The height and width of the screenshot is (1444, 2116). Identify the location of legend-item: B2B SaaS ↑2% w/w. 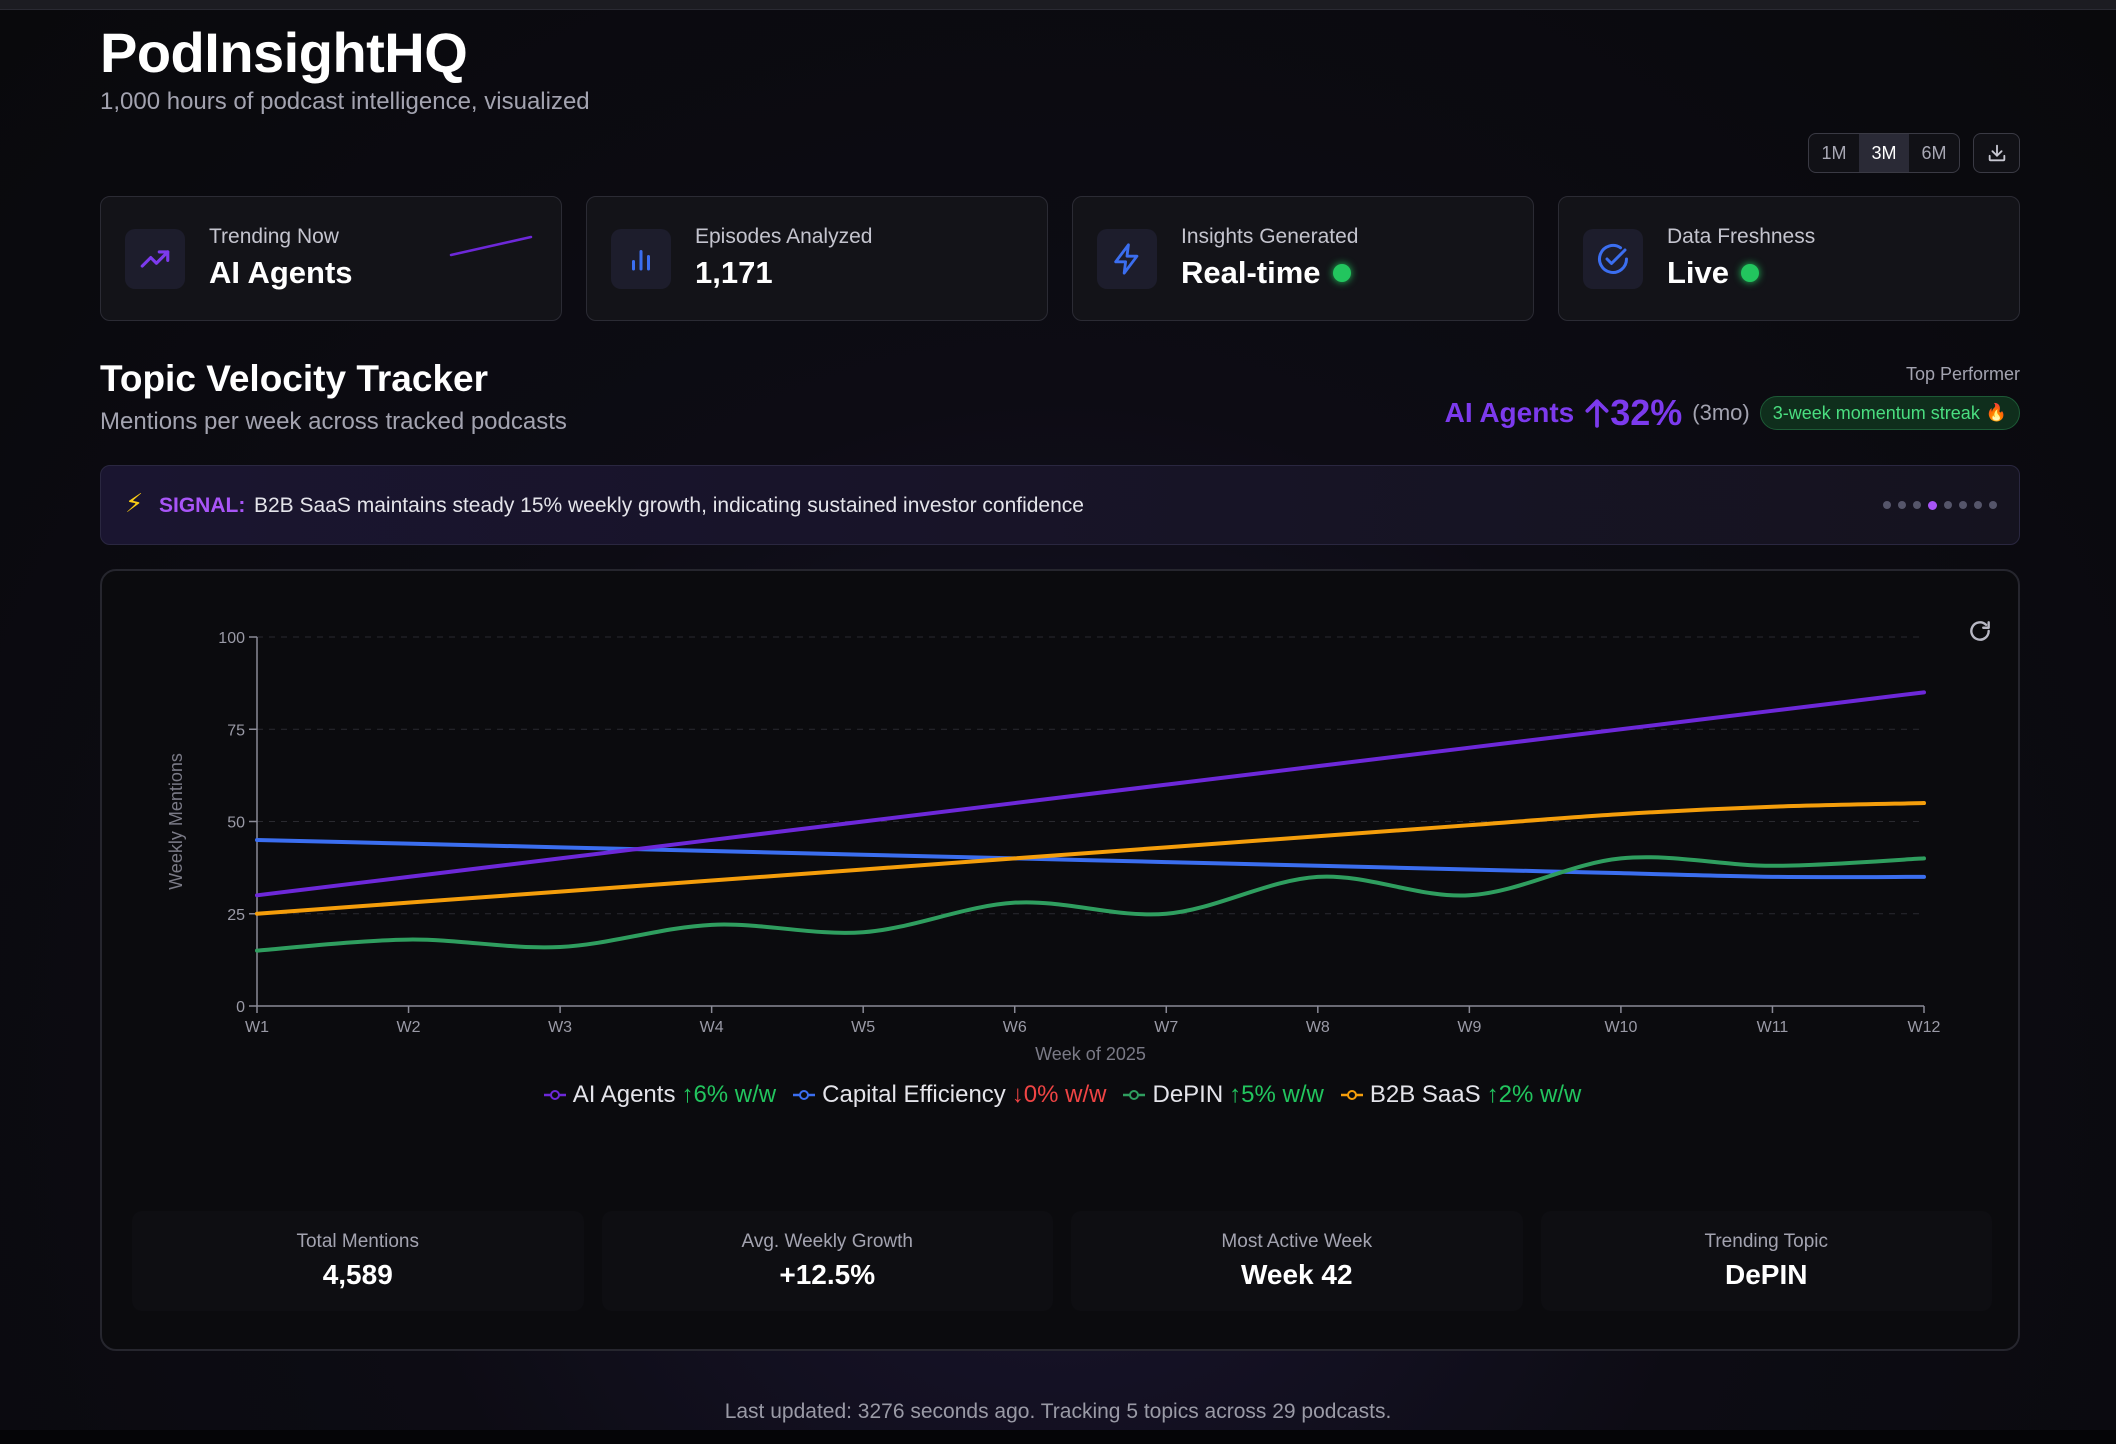
(1460, 1095).